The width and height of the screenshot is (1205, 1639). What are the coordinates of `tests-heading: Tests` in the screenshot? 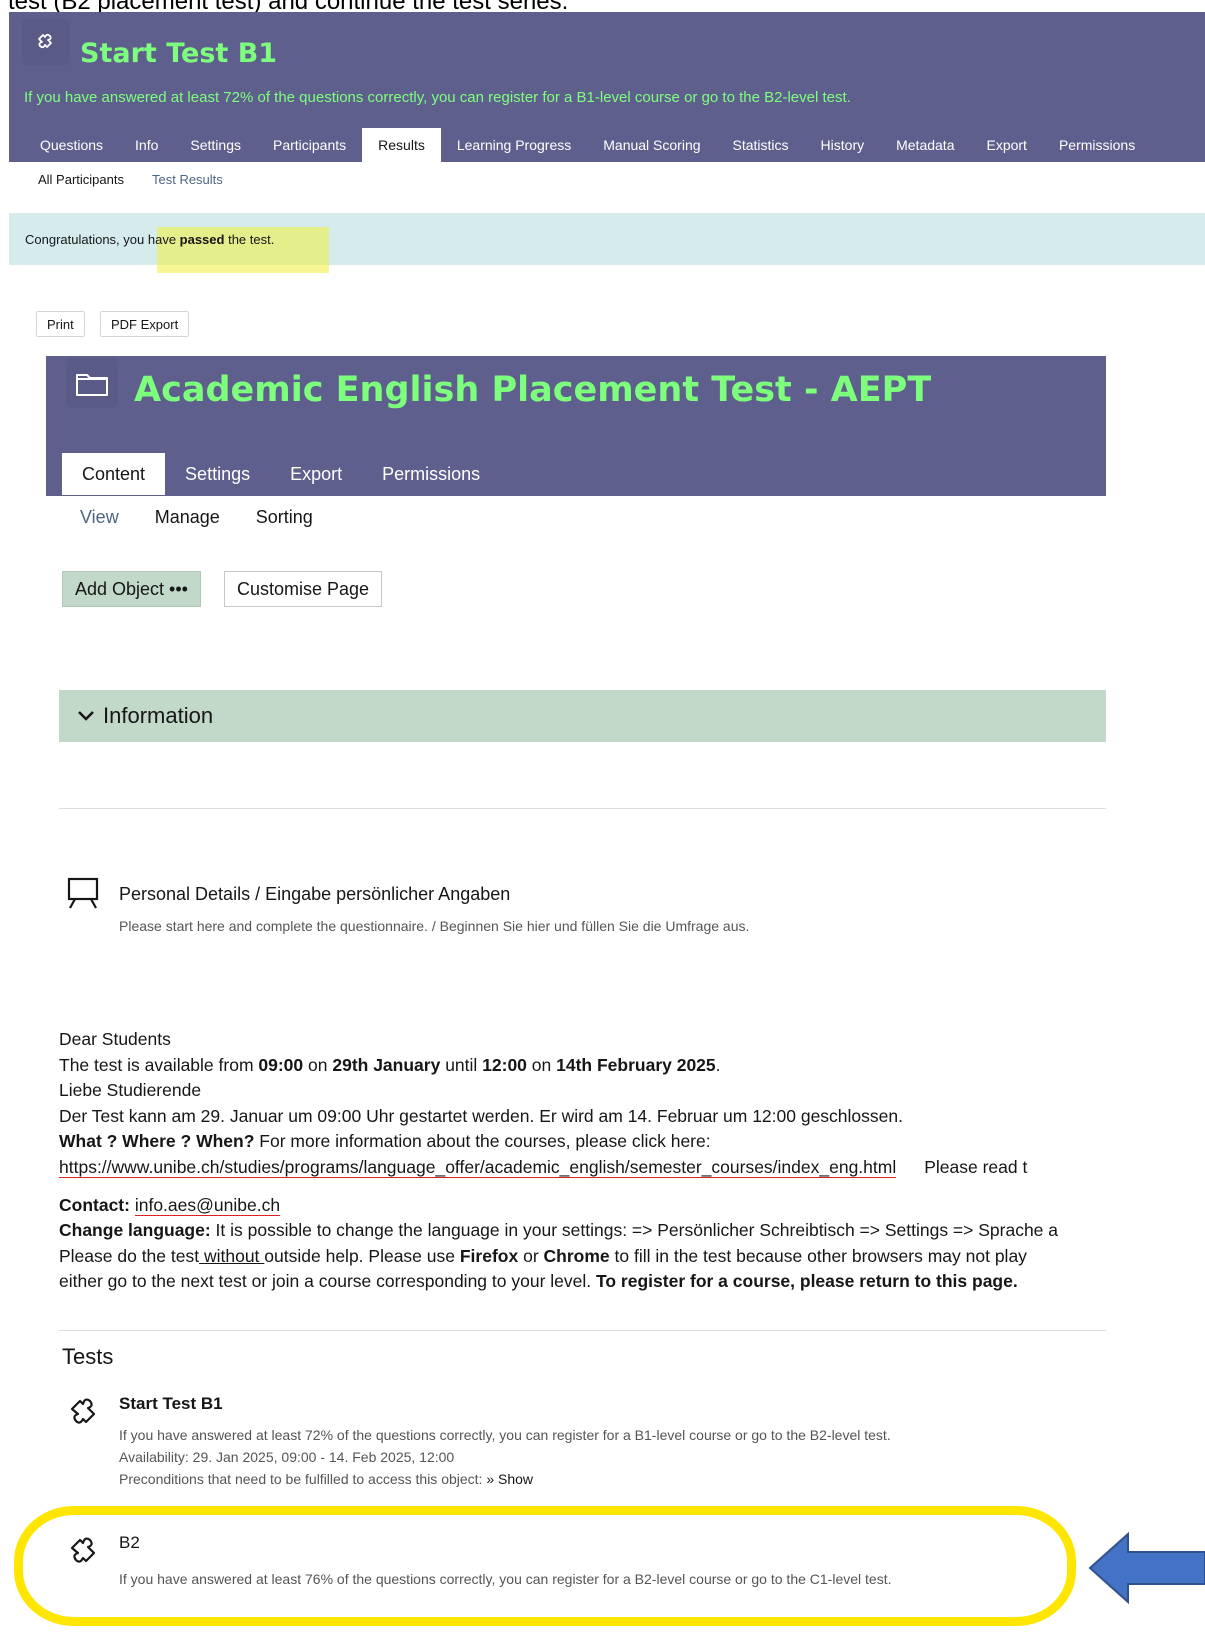 It's located at (88, 1356).